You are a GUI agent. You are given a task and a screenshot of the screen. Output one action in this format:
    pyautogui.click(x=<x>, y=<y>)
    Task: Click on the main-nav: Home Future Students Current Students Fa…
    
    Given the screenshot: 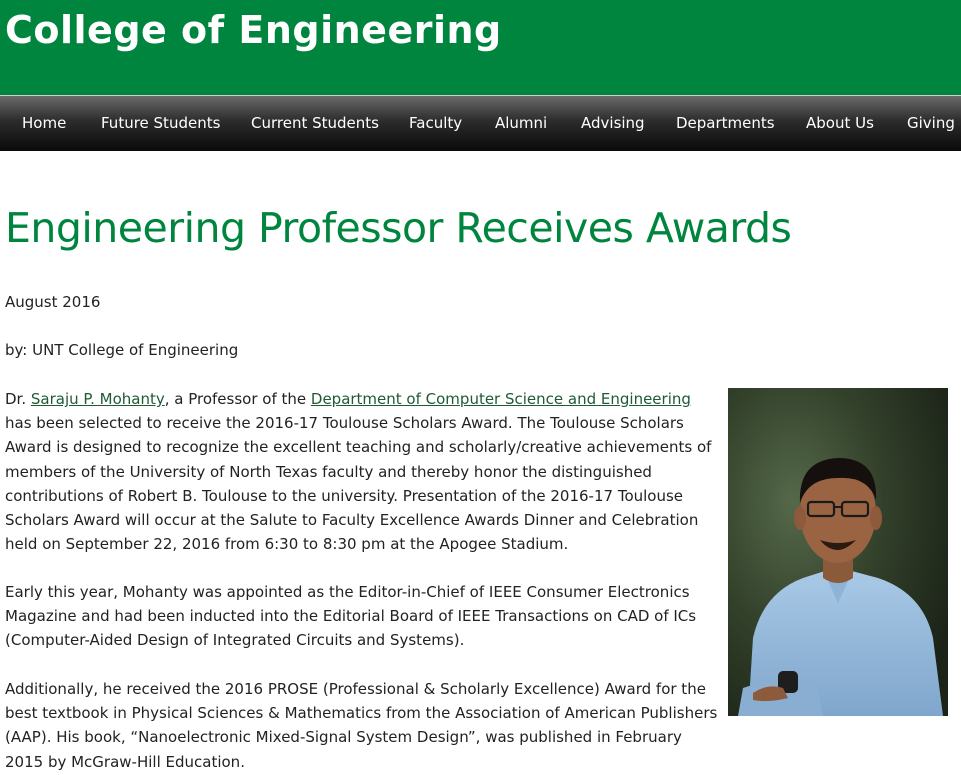 What is the action you would take?
    pyautogui.click(x=480, y=123)
    